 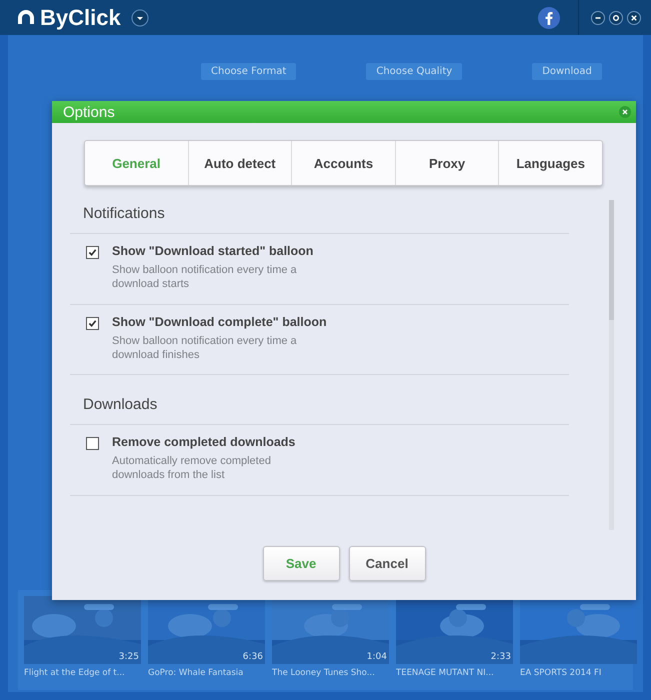 I want to click on option-label: Show "Download complete" balloon, so click(x=219, y=321).